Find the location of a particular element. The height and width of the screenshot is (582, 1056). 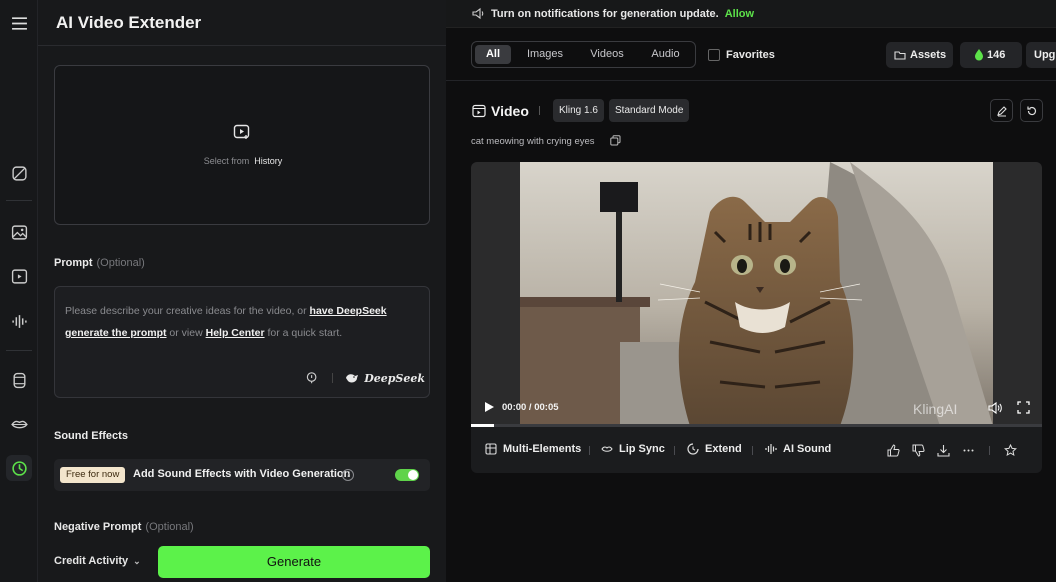

magic-tool-icon is located at coordinates (19, 173).